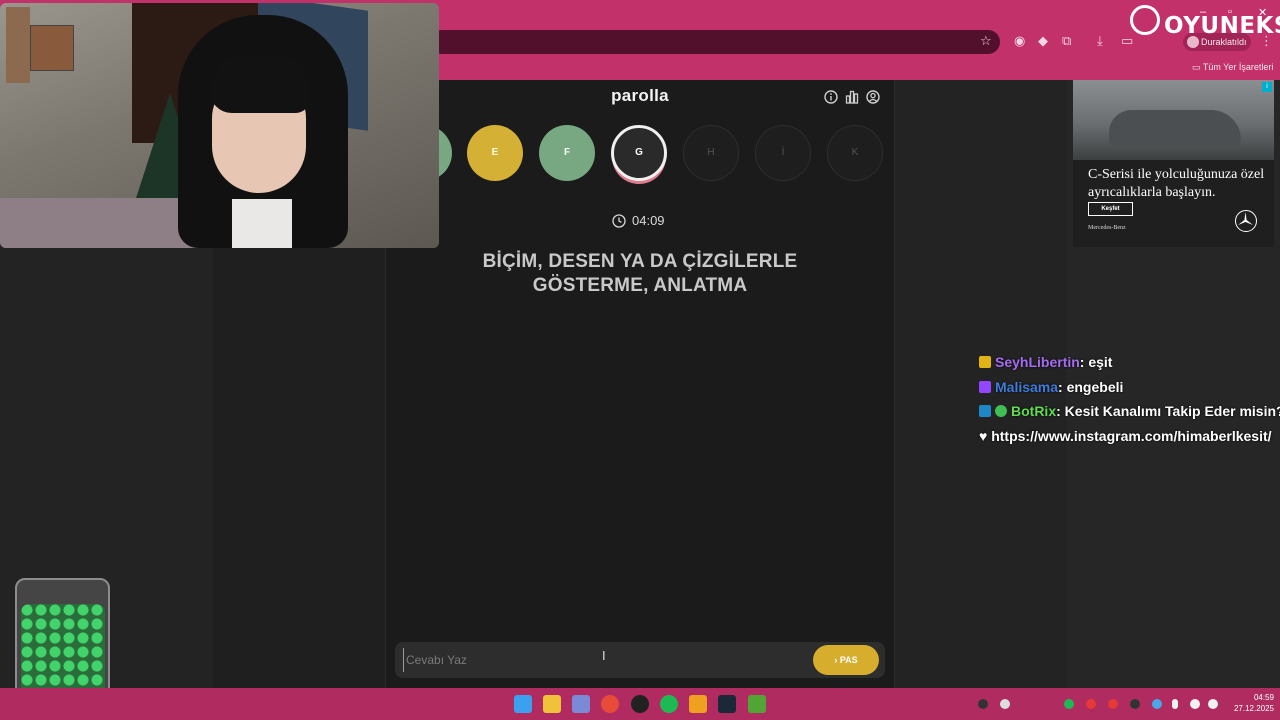 This screenshot has width=1280, height=720. Describe the element at coordinates (669, 704) in the screenshot. I see `spotify-icon` at that location.